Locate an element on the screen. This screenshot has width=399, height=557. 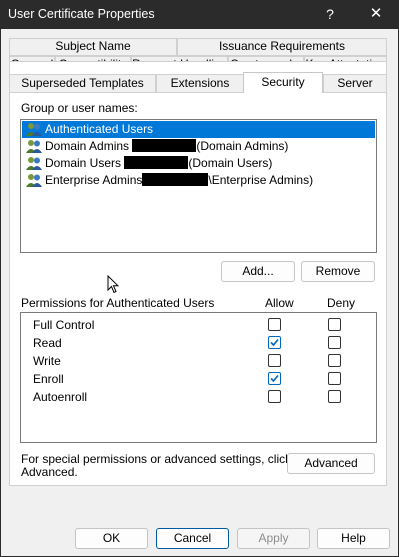
allow-checkbox-autoenroll is located at coordinates (274, 396).